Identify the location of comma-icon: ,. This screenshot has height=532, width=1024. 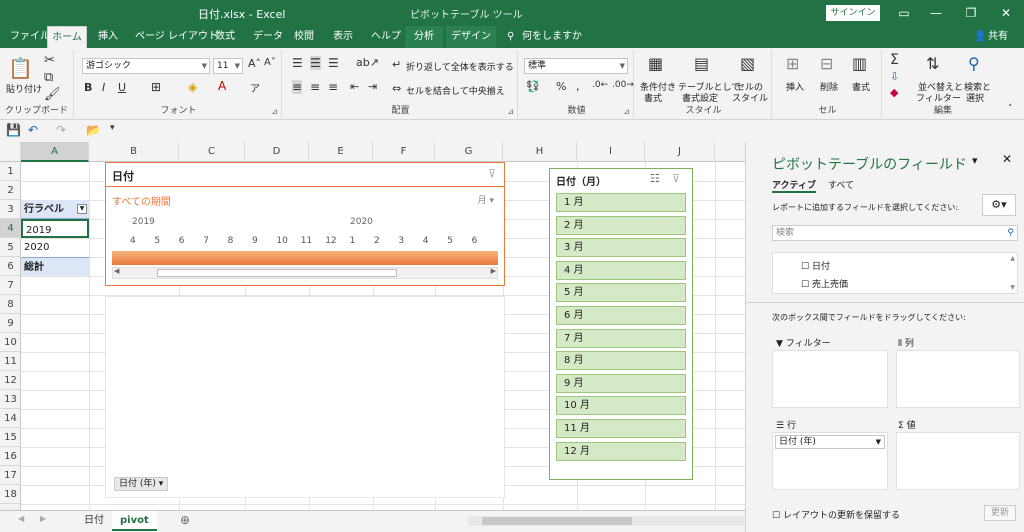
(578, 86).